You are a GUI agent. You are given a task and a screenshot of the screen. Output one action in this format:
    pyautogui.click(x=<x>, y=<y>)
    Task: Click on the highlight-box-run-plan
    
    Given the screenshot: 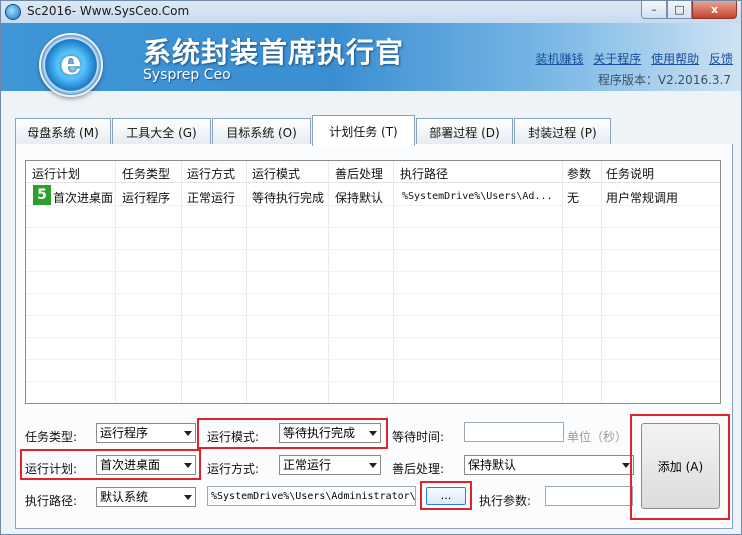 What is the action you would take?
    pyautogui.click(x=110, y=464)
    